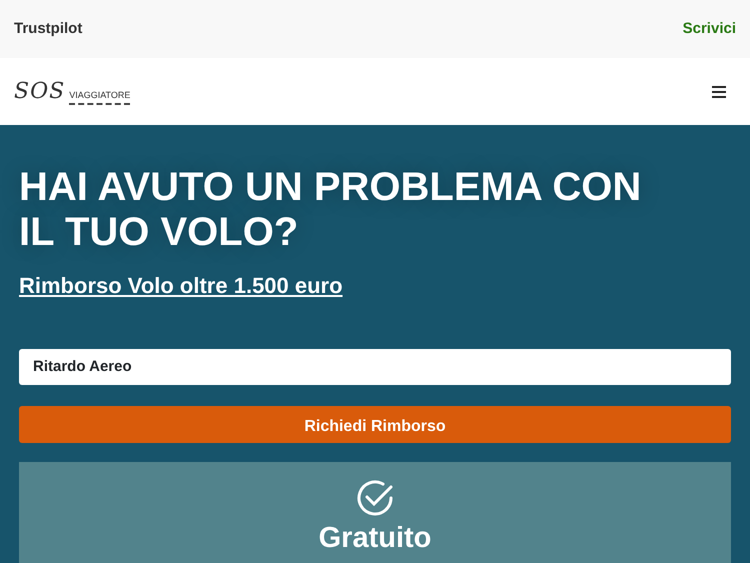  I want to click on logo: SOS VIAGGIATORE, so click(72, 91).